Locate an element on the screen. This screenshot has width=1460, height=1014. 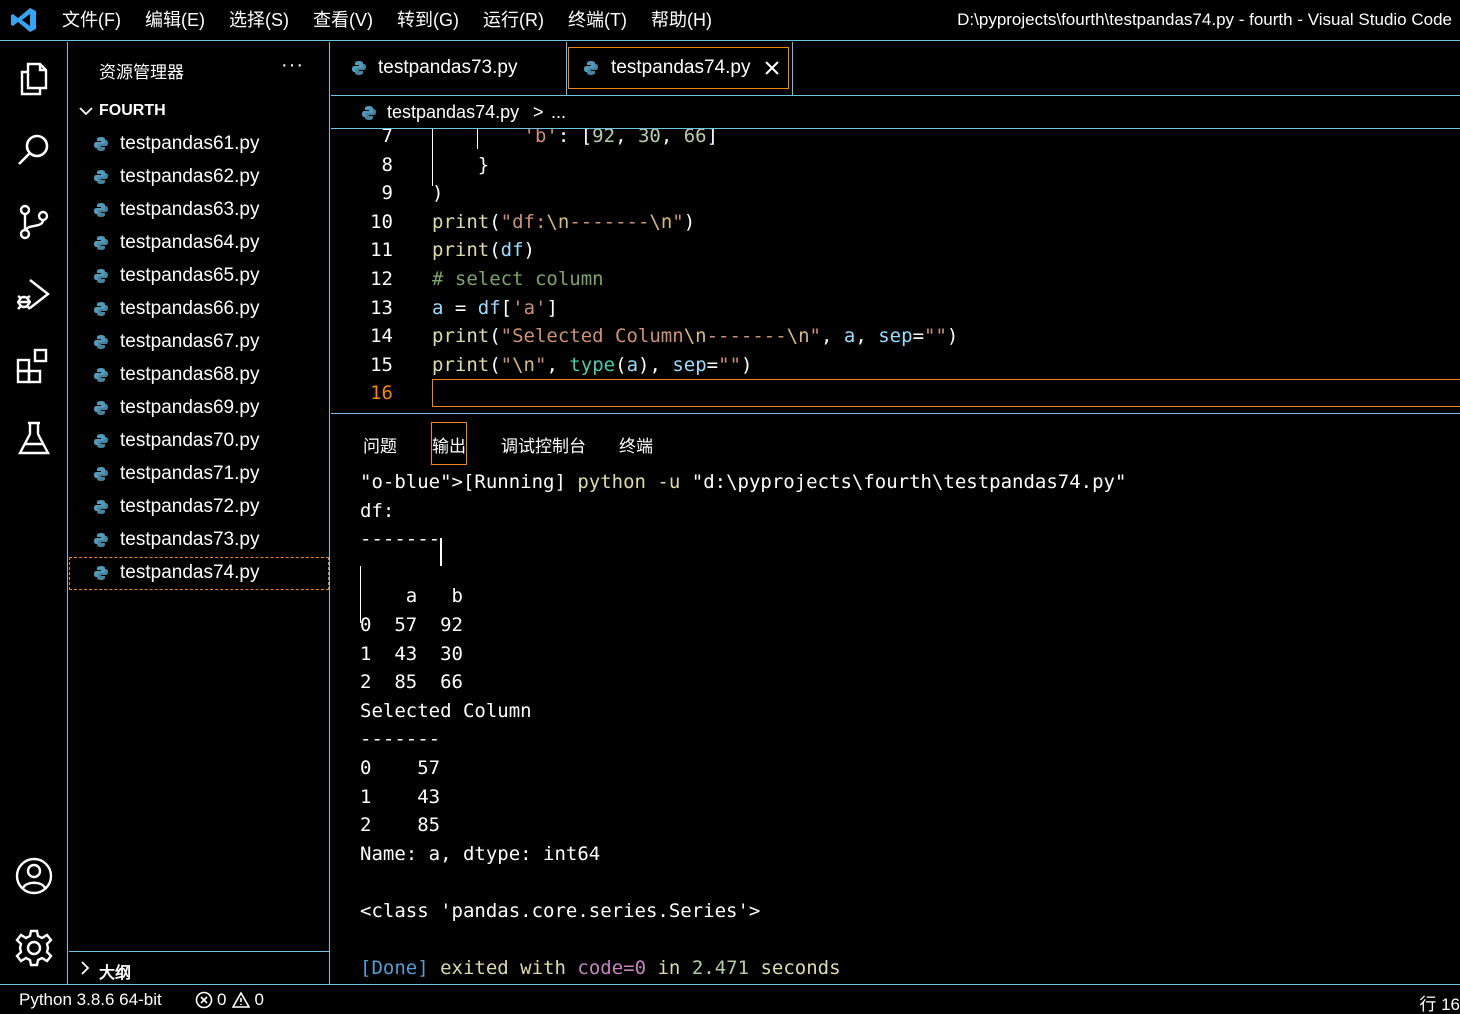
close-icon is located at coordinates (772, 68).